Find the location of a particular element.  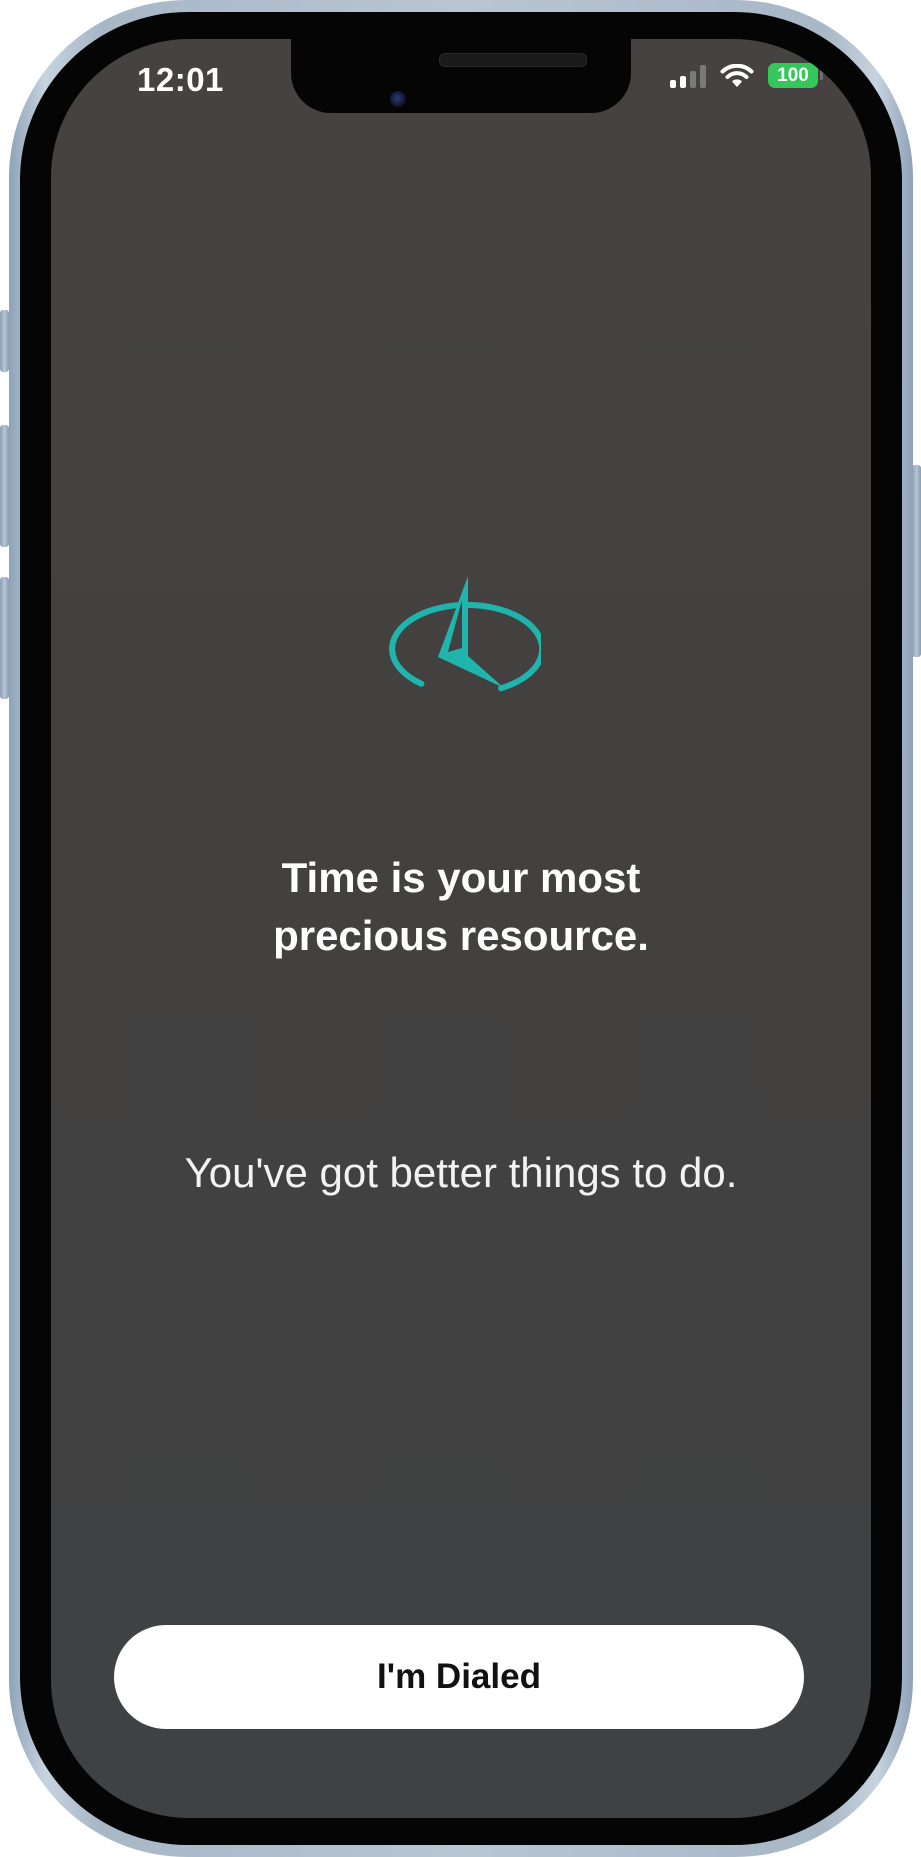

im-dialed-button-label: I'm Dialed is located at coordinates (459, 1676).